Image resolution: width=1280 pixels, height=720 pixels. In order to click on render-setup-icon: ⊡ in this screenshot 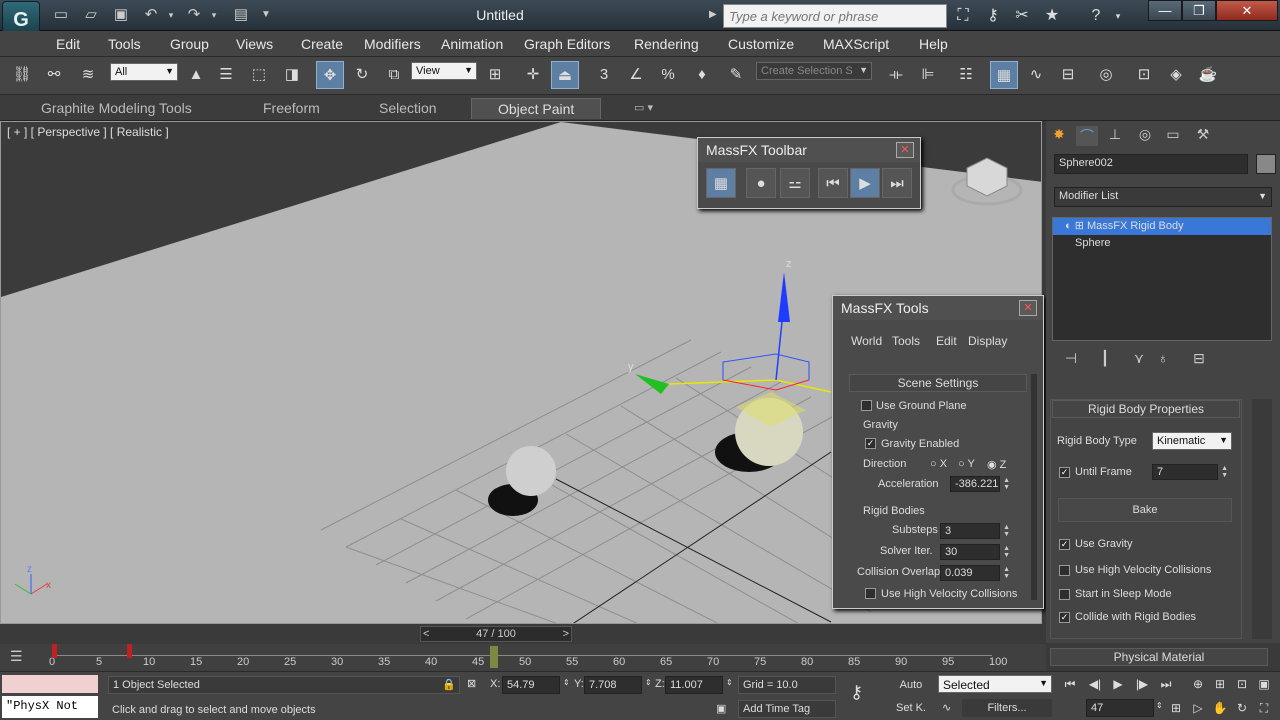, I will do `click(1144, 75)`.